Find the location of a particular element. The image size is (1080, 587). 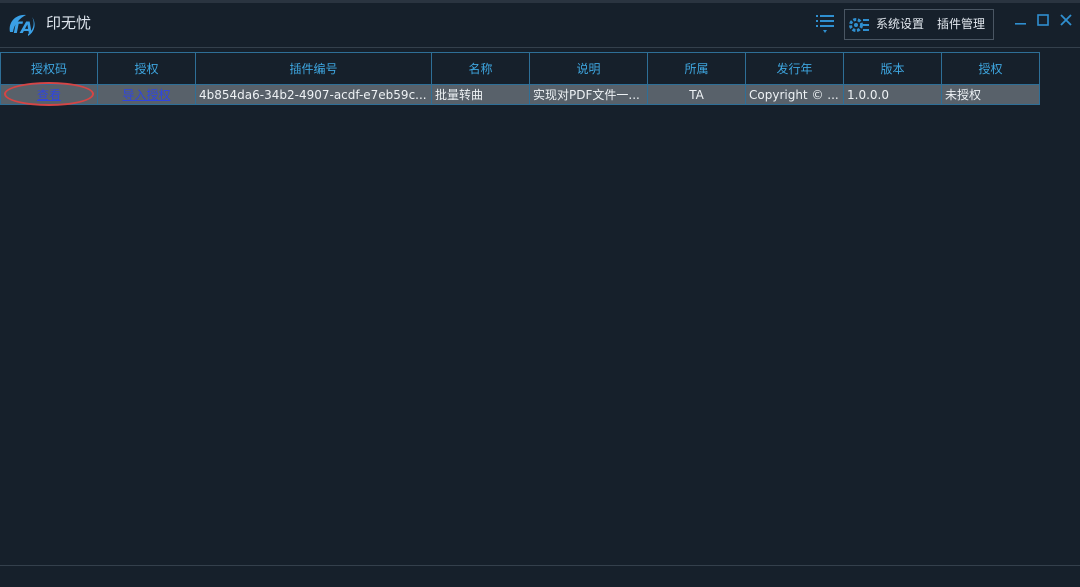

plugin-management-button: 插件管理 is located at coordinates (961, 24).